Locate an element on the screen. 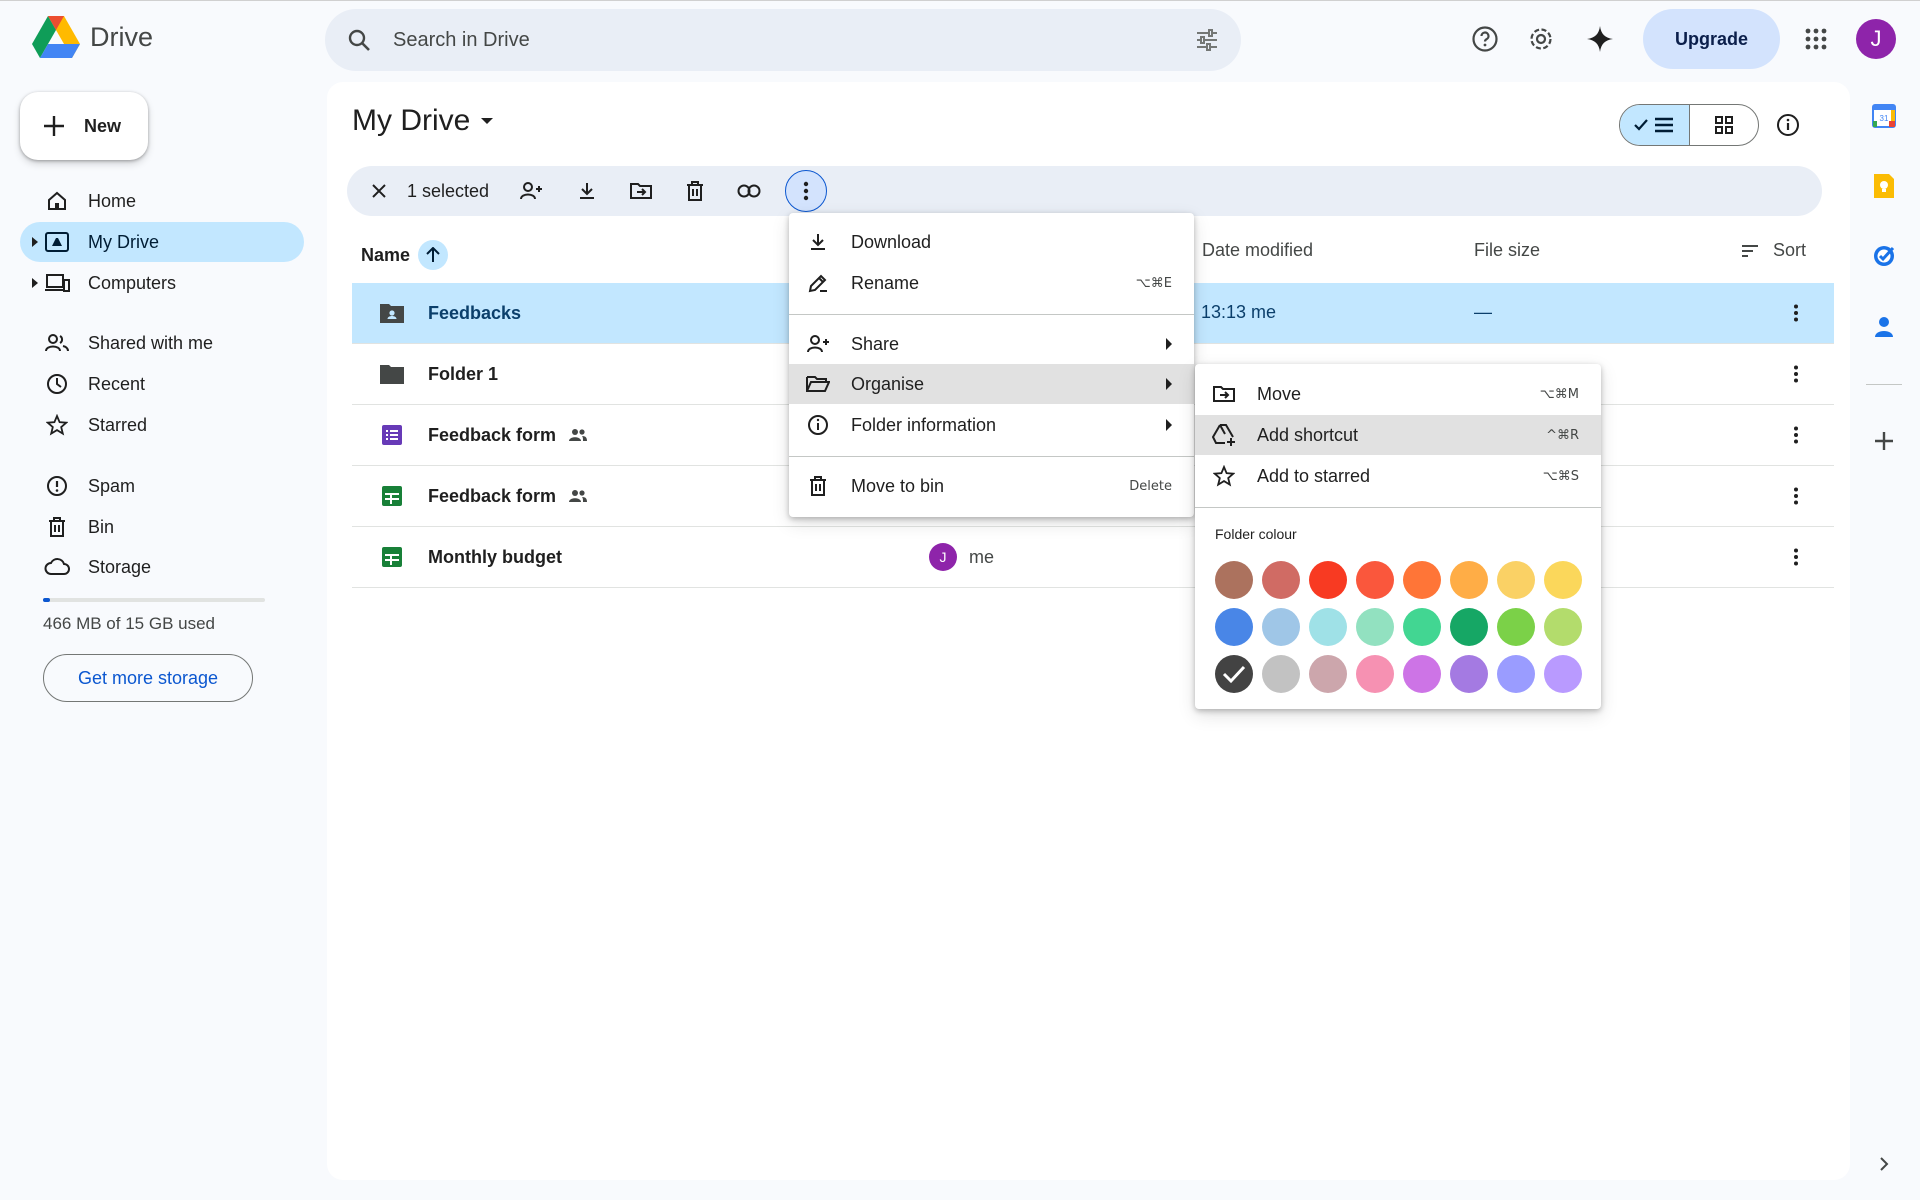 The image size is (1920, 1200). sidebar-item-computers: Computers is located at coordinates (162, 283).